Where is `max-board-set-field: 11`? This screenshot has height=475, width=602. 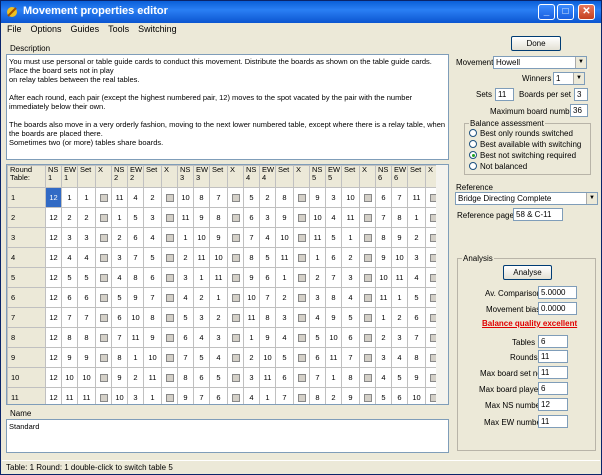
max-board-set-field: 11 is located at coordinates (553, 372).